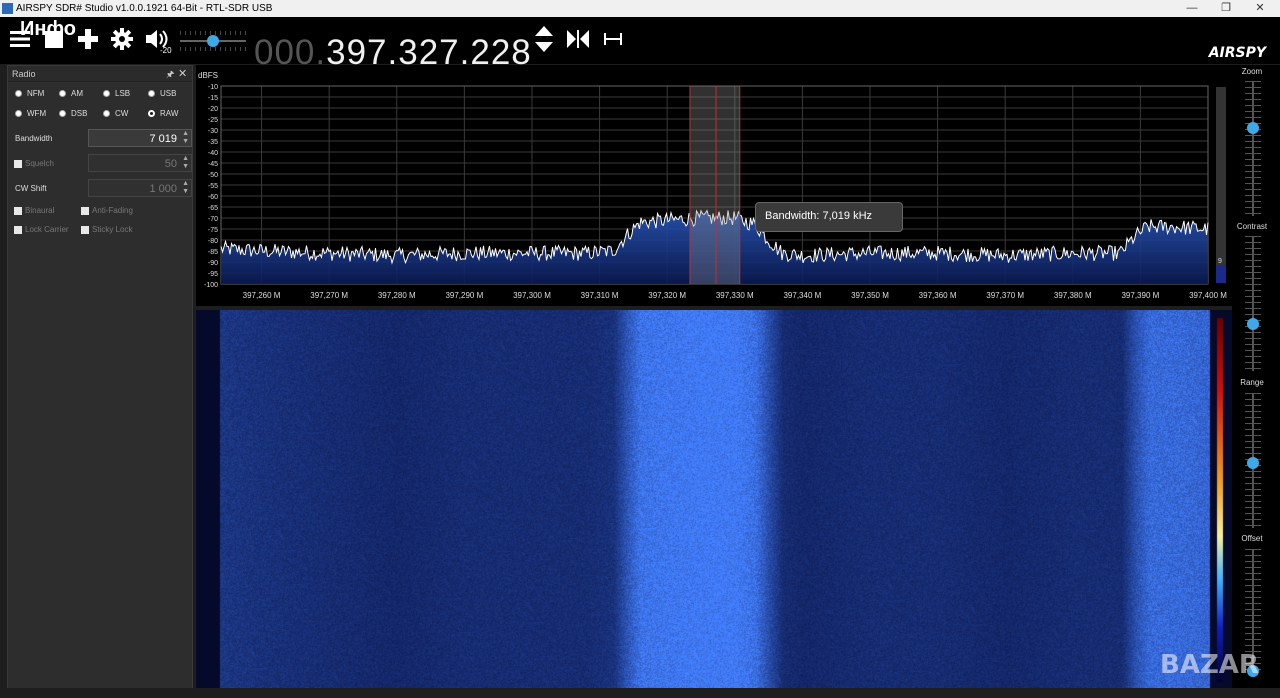  Describe the element at coordinates (213, 241) in the screenshot. I see `y-tick-label: -80` at that location.